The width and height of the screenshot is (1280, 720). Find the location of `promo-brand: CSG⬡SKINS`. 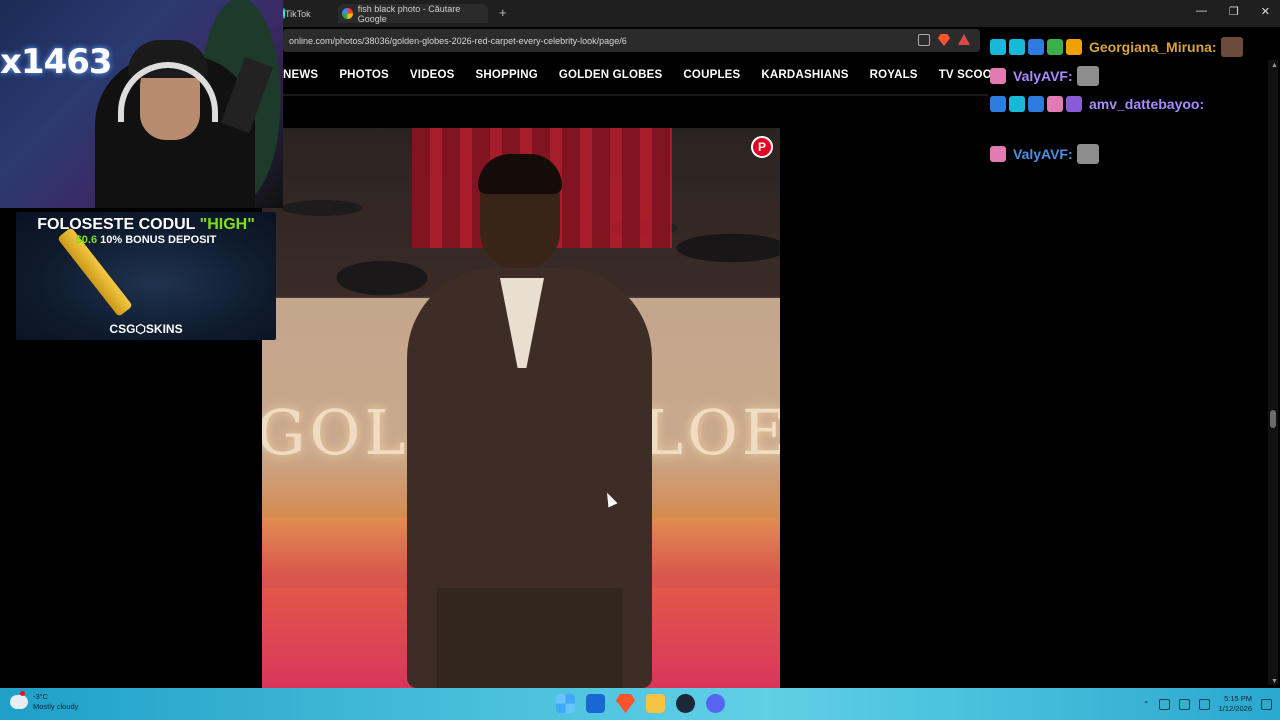

promo-brand: CSG⬡SKINS is located at coordinates (146, 329).